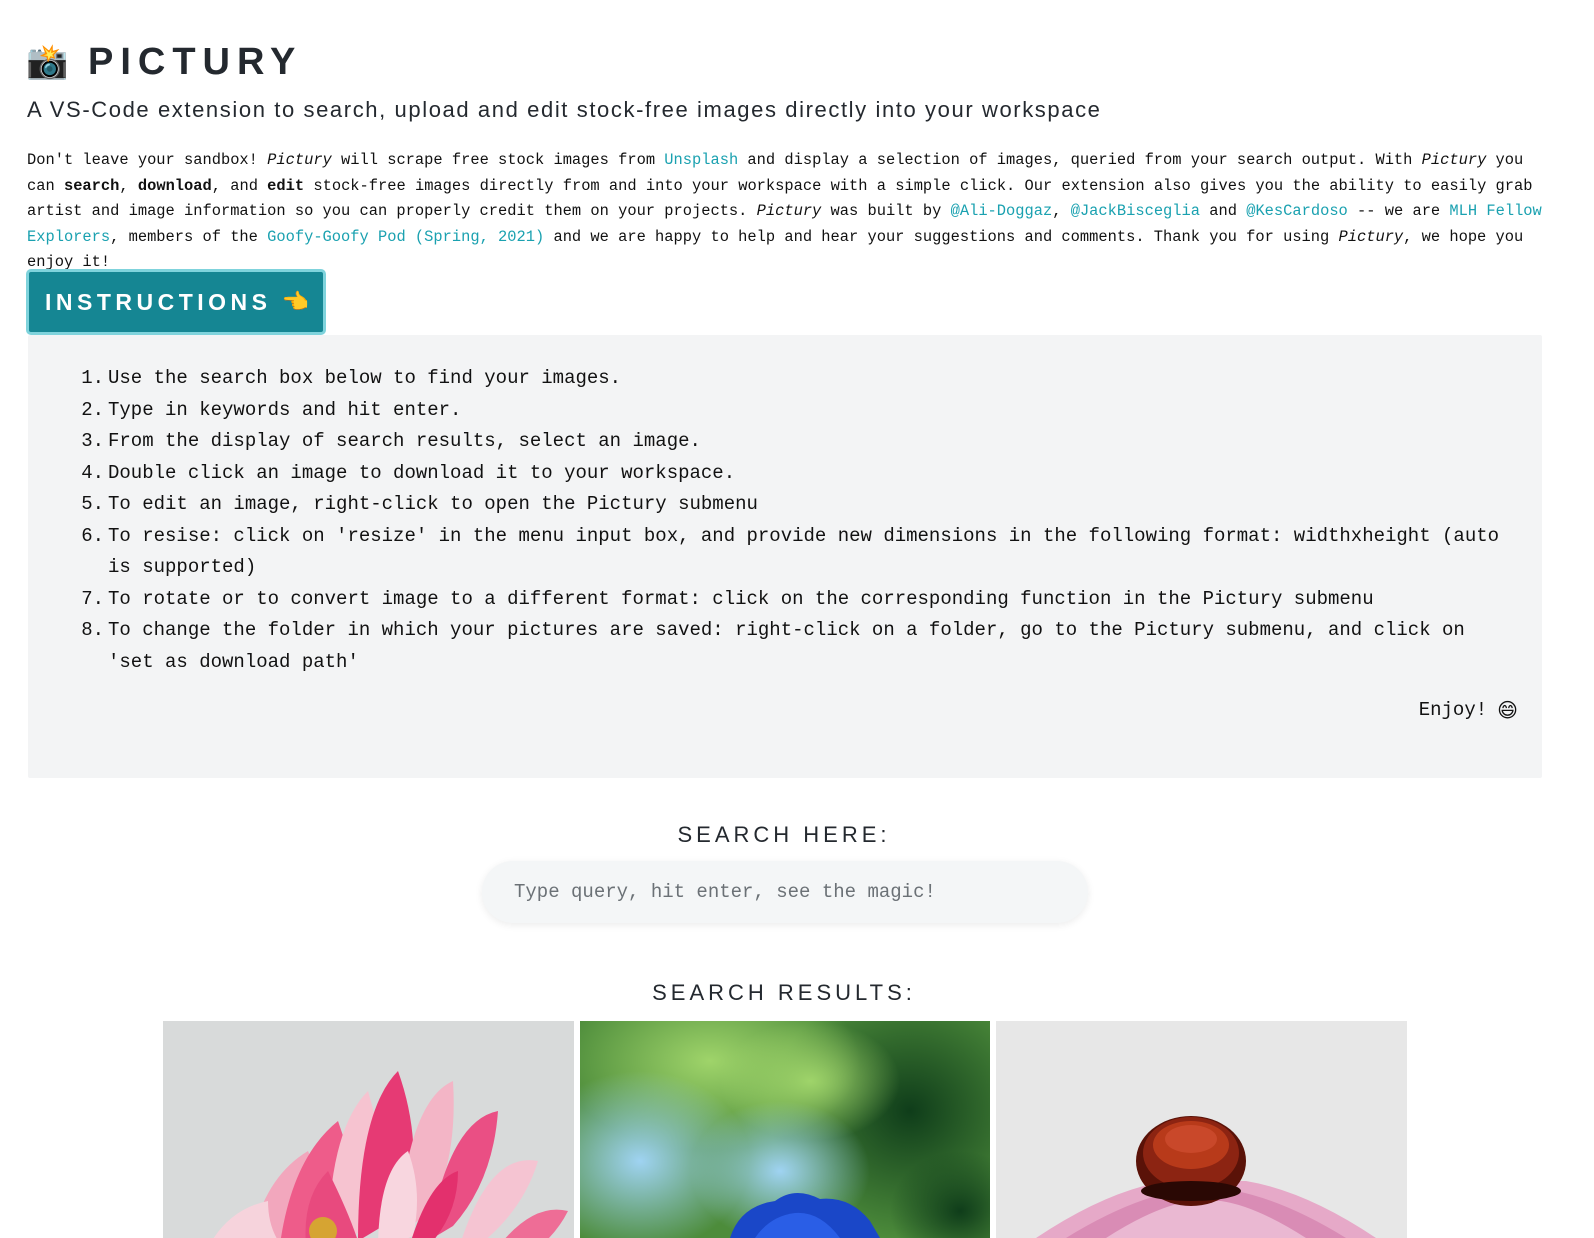 This screenshot has width=1594, height=1238. Describe the element at coordinates (195, 61) in the screenshot. I see `app-title: PICTURY` at that location.